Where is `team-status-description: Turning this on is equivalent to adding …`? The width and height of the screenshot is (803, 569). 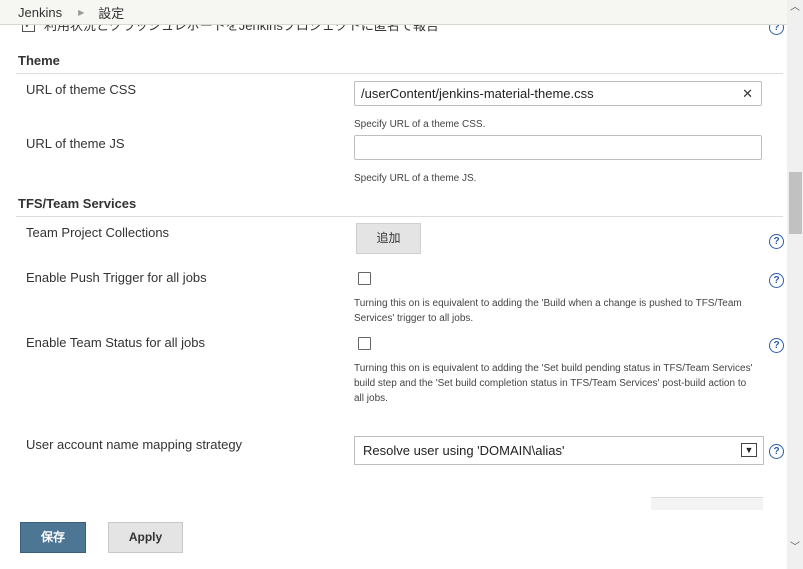
team-status-description: Turning this on is equivalent to adding … is located at coordinates (553, 383).